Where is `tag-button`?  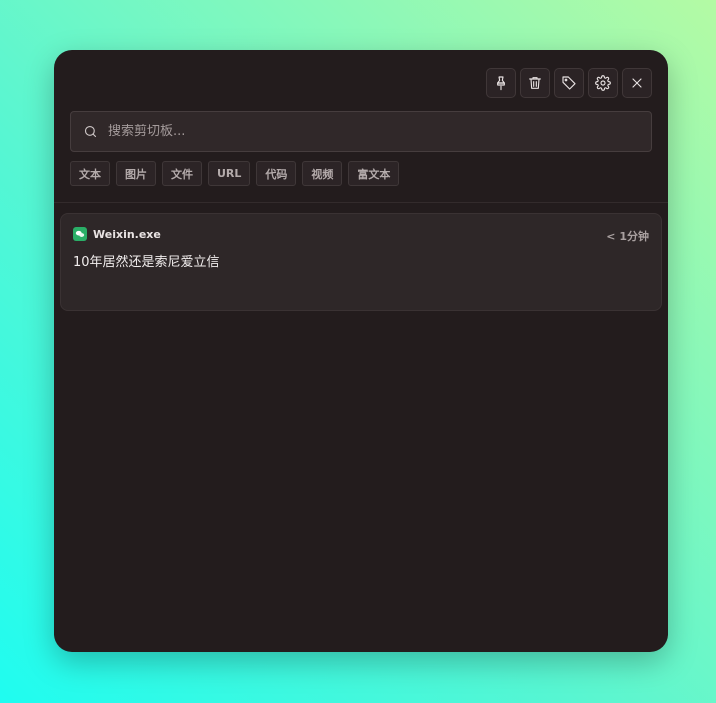 tag-button is located at coordinates (569, 83).